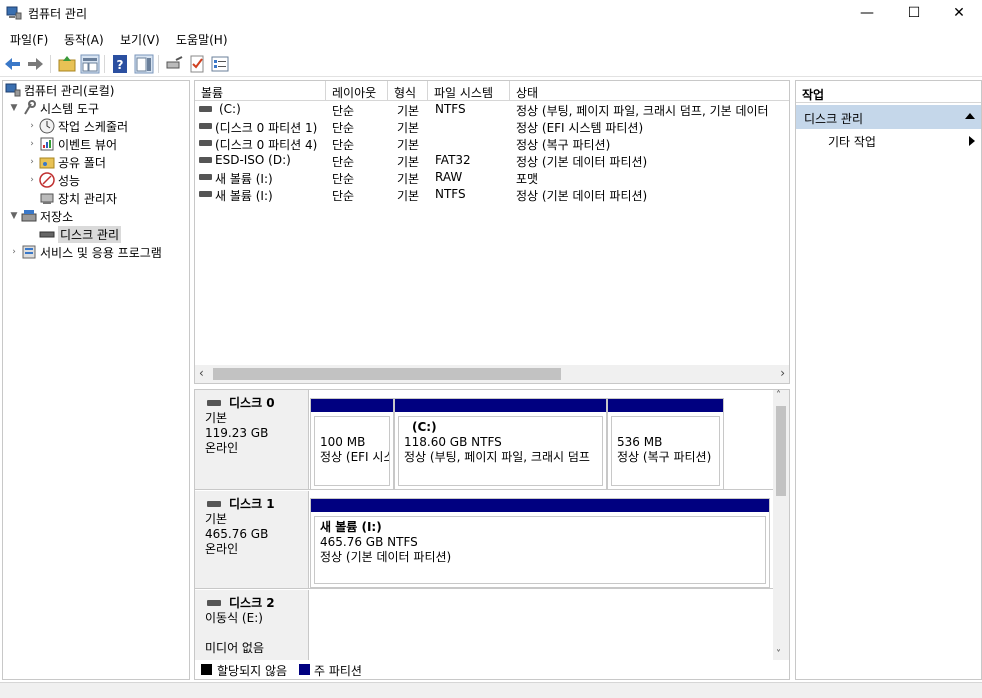  I want to click on tree-item-performance: › 성능, so click(52, 180).